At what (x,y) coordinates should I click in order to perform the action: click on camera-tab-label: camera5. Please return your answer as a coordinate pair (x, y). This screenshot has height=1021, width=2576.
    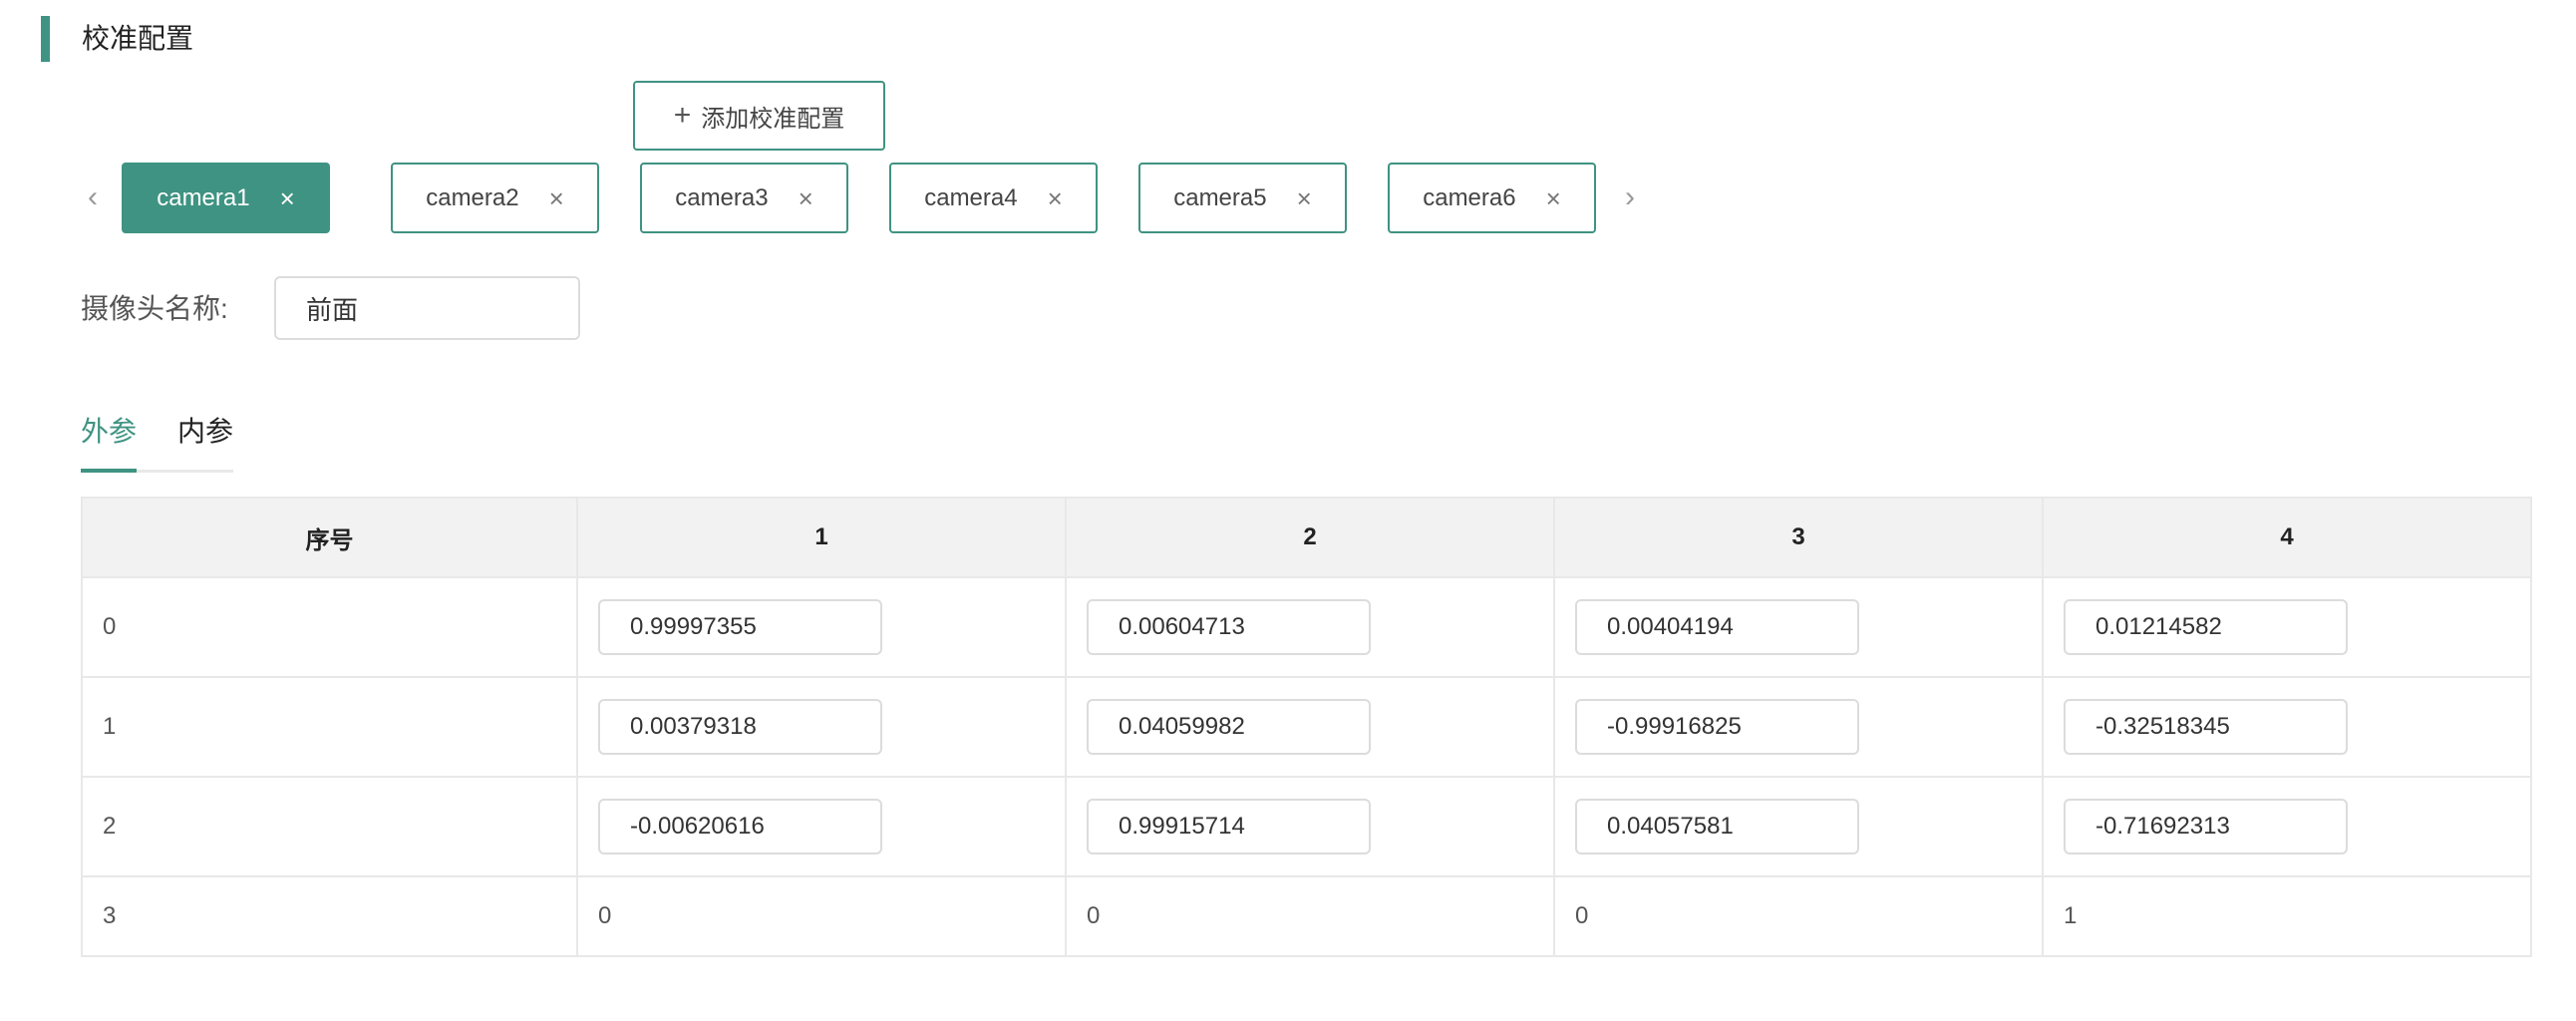
    Looking at the image, I should click on (1220, 197).